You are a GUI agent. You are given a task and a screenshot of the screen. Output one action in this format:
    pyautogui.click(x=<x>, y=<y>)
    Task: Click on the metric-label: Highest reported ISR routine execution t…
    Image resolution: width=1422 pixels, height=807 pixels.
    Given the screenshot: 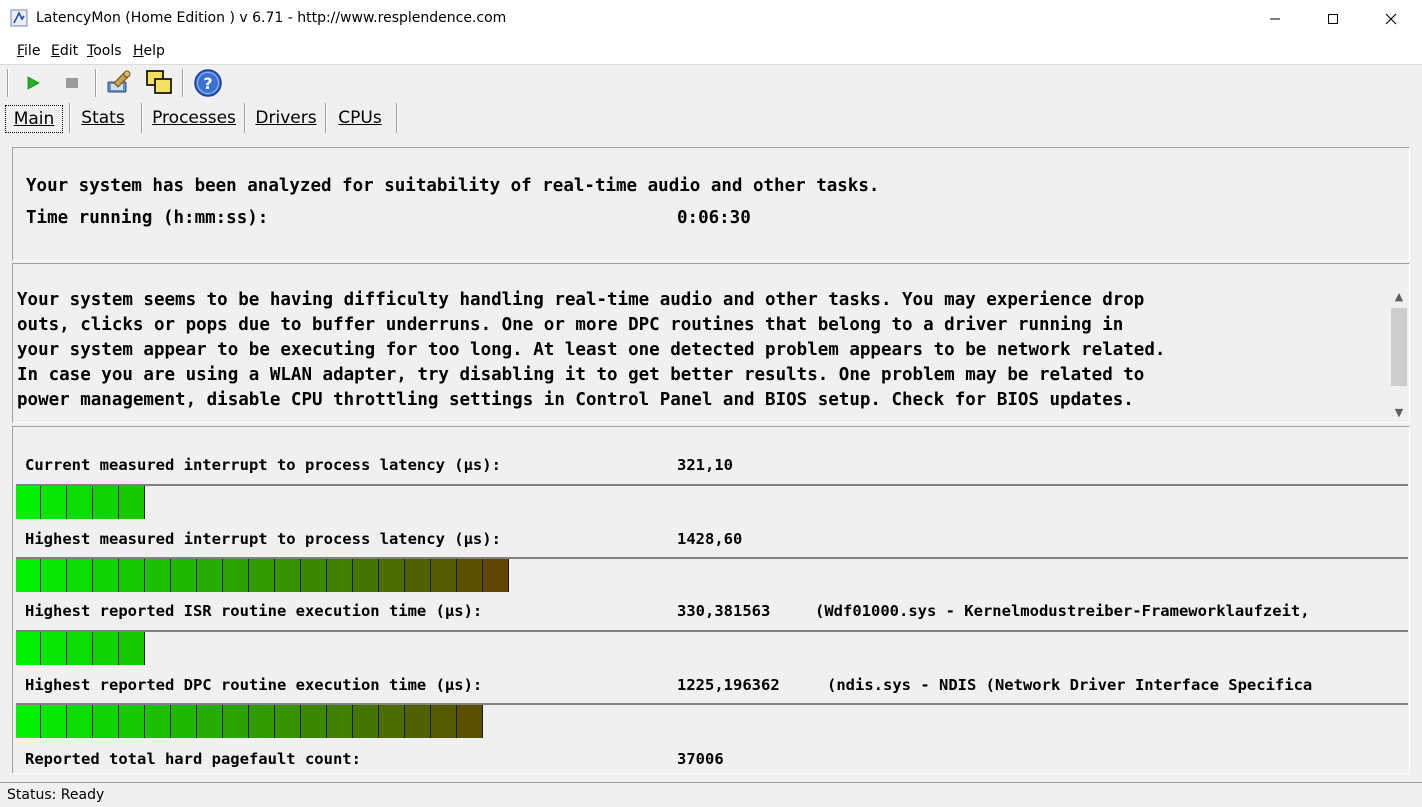 What is the action you would take?
    pyautogui.click(x=254, y=611)
    